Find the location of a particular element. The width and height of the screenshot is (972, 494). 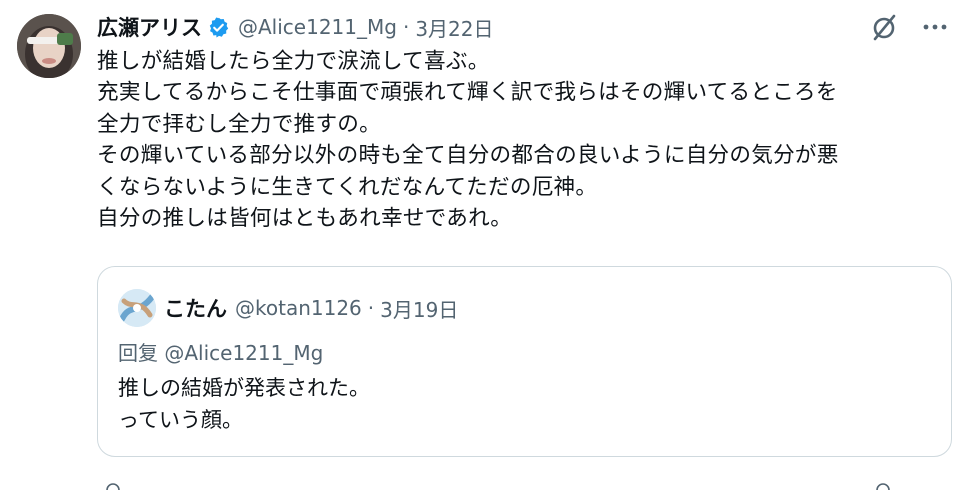

author-display-name: 広瀬アリス is located at coordinates (149, 27).